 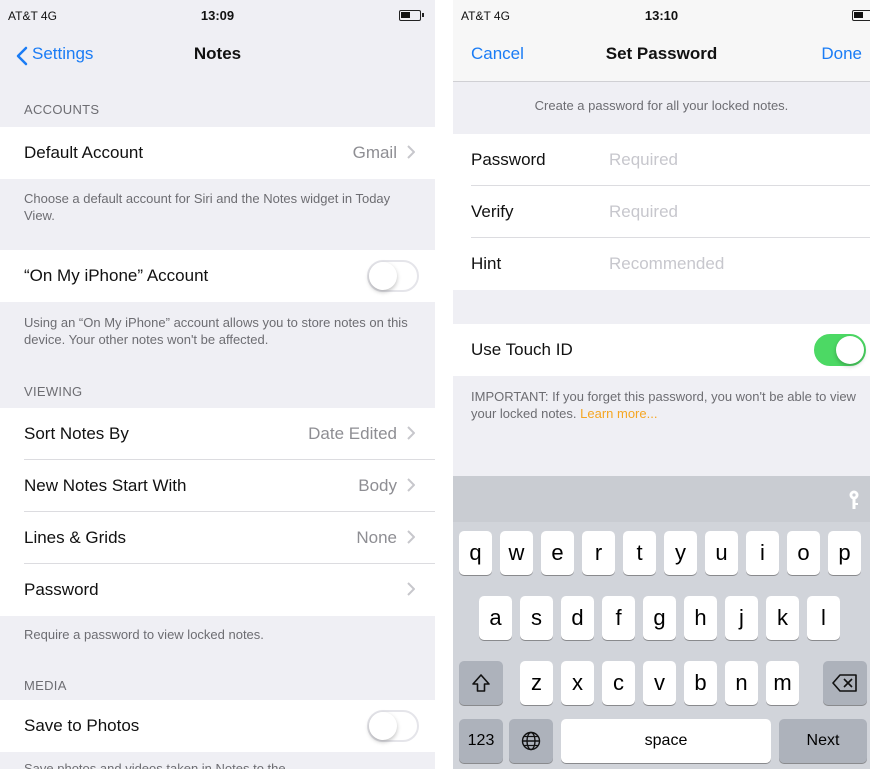 I want to click on verify-label: Verify, so click(x=492, y=211).